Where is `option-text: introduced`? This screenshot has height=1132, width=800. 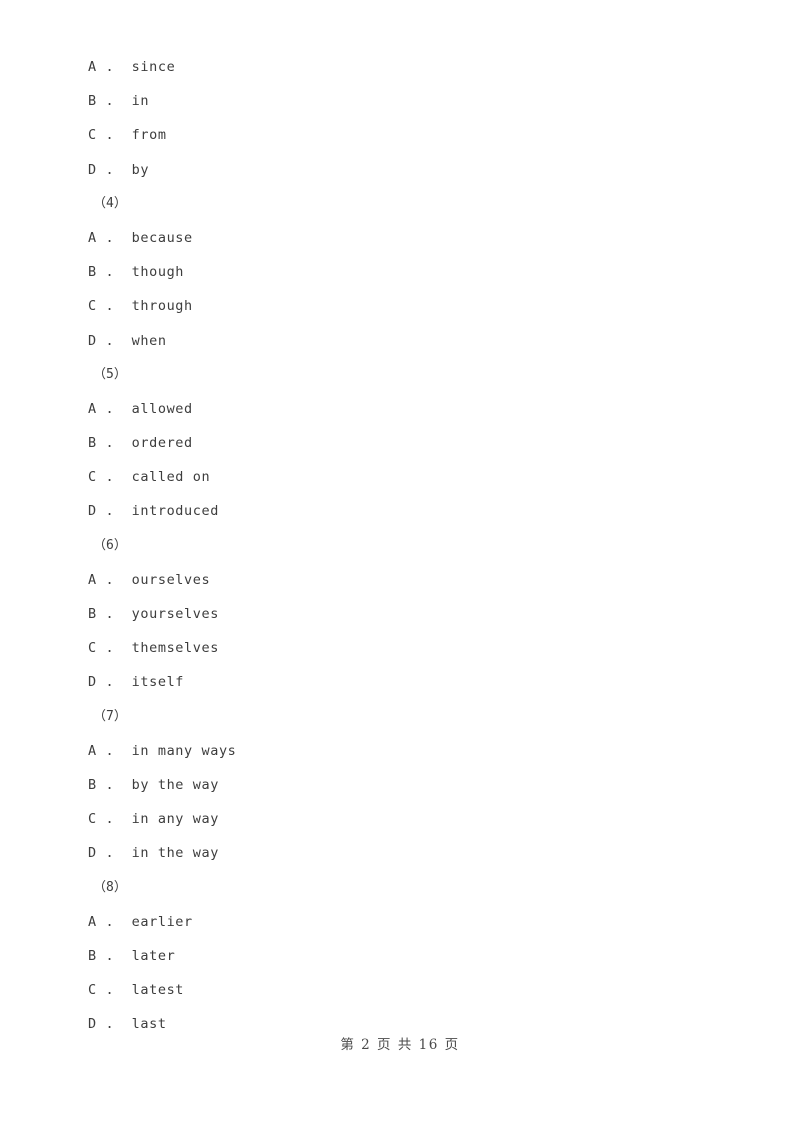 option-text: introduced is located at coordinates (175, 511).